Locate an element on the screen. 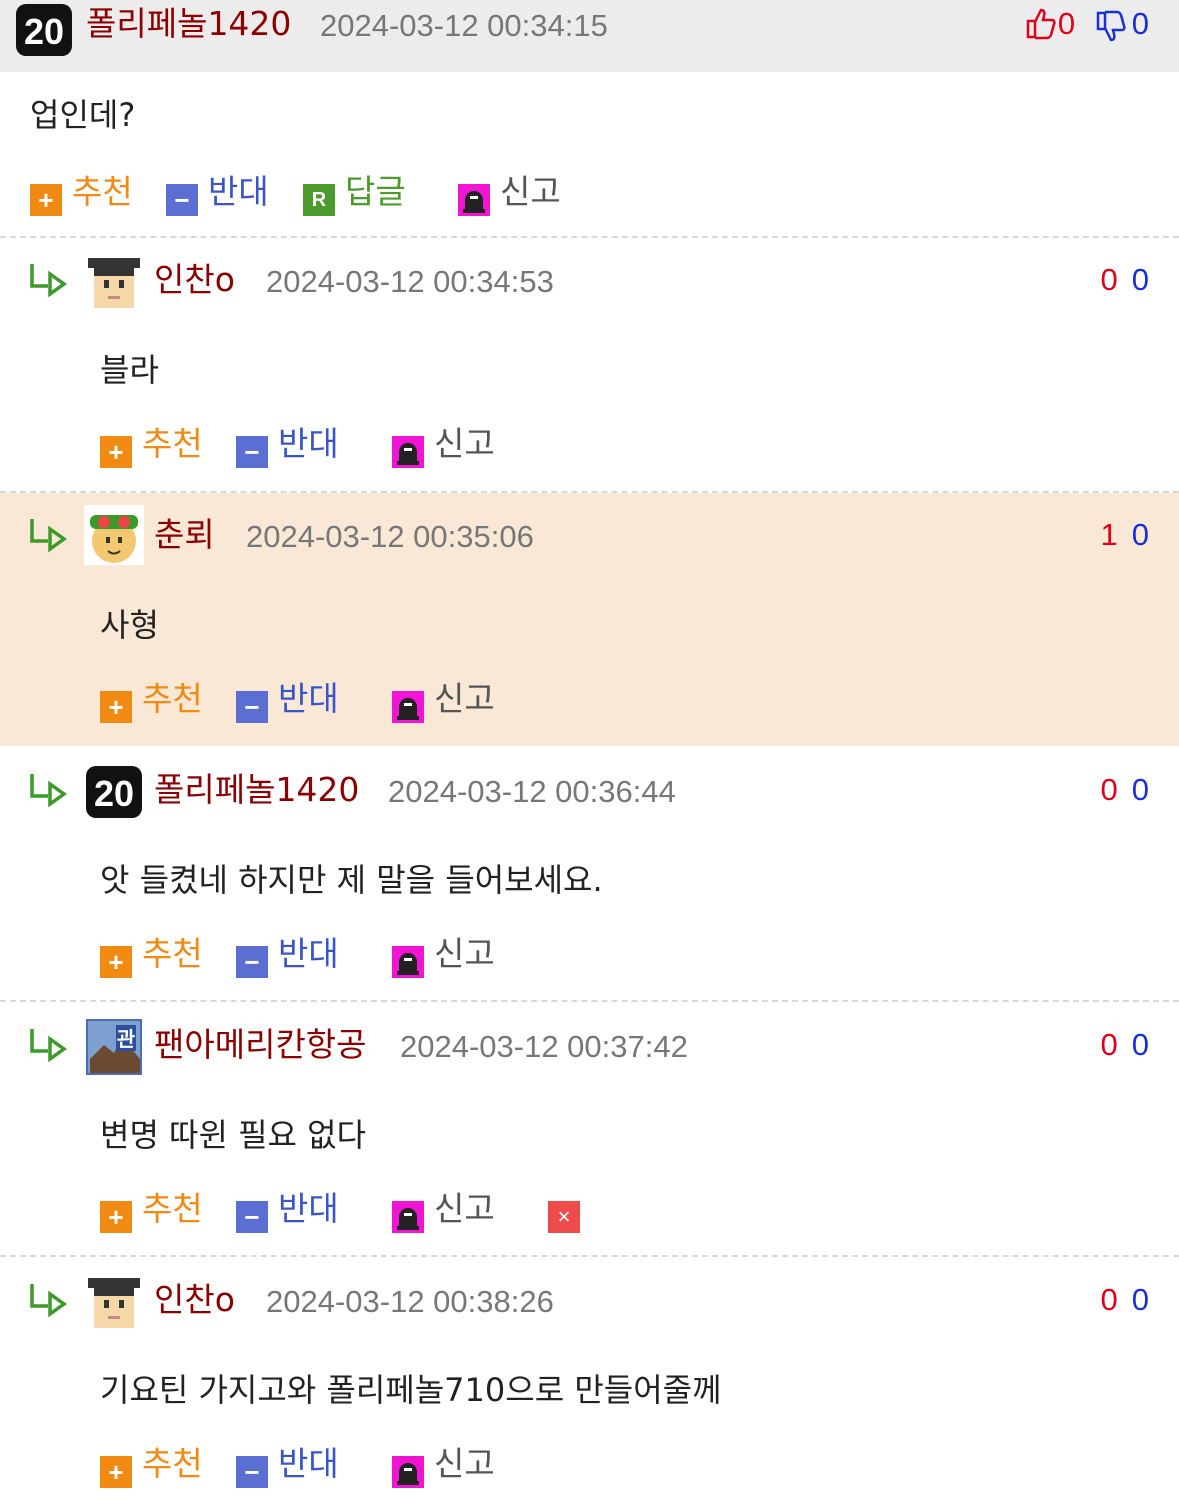 This screenshot has width=1179, height=1507. comment-body: 변명 따윈 필요 없다 is located at coordinates (233, 1135).